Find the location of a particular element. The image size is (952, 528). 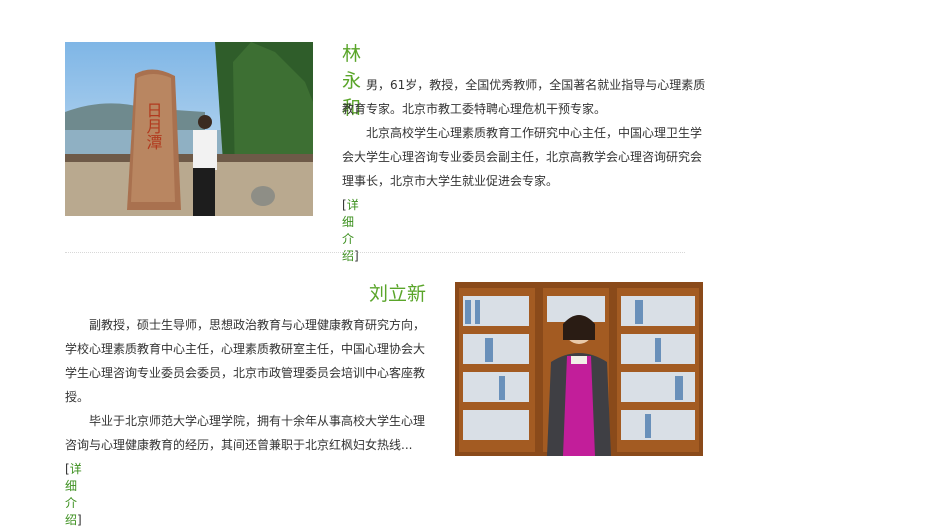

photo-bookshelf-scene is located at coordinates (579, 369).